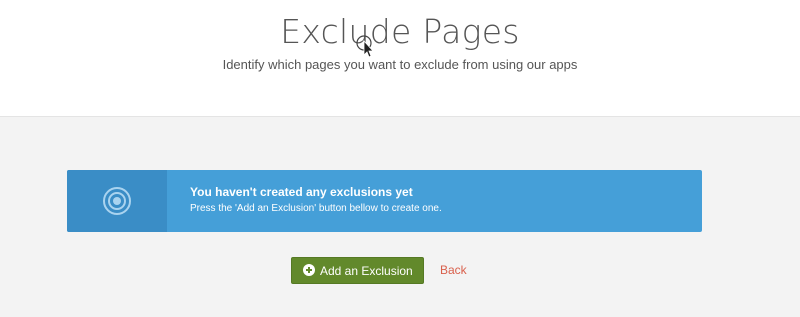  I want to click on back-link: Back, so click(453, 270).